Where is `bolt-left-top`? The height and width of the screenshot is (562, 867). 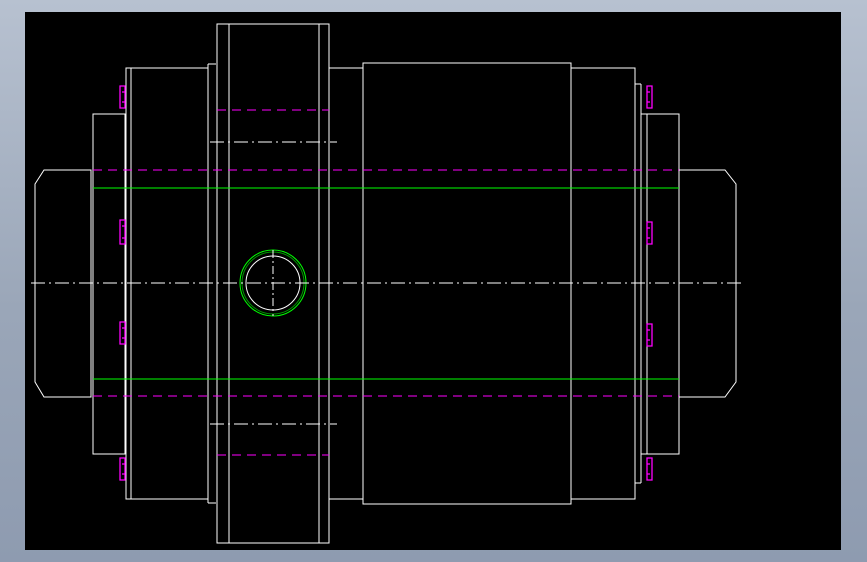
bolt-left-top is located at coordinates (122, 97).